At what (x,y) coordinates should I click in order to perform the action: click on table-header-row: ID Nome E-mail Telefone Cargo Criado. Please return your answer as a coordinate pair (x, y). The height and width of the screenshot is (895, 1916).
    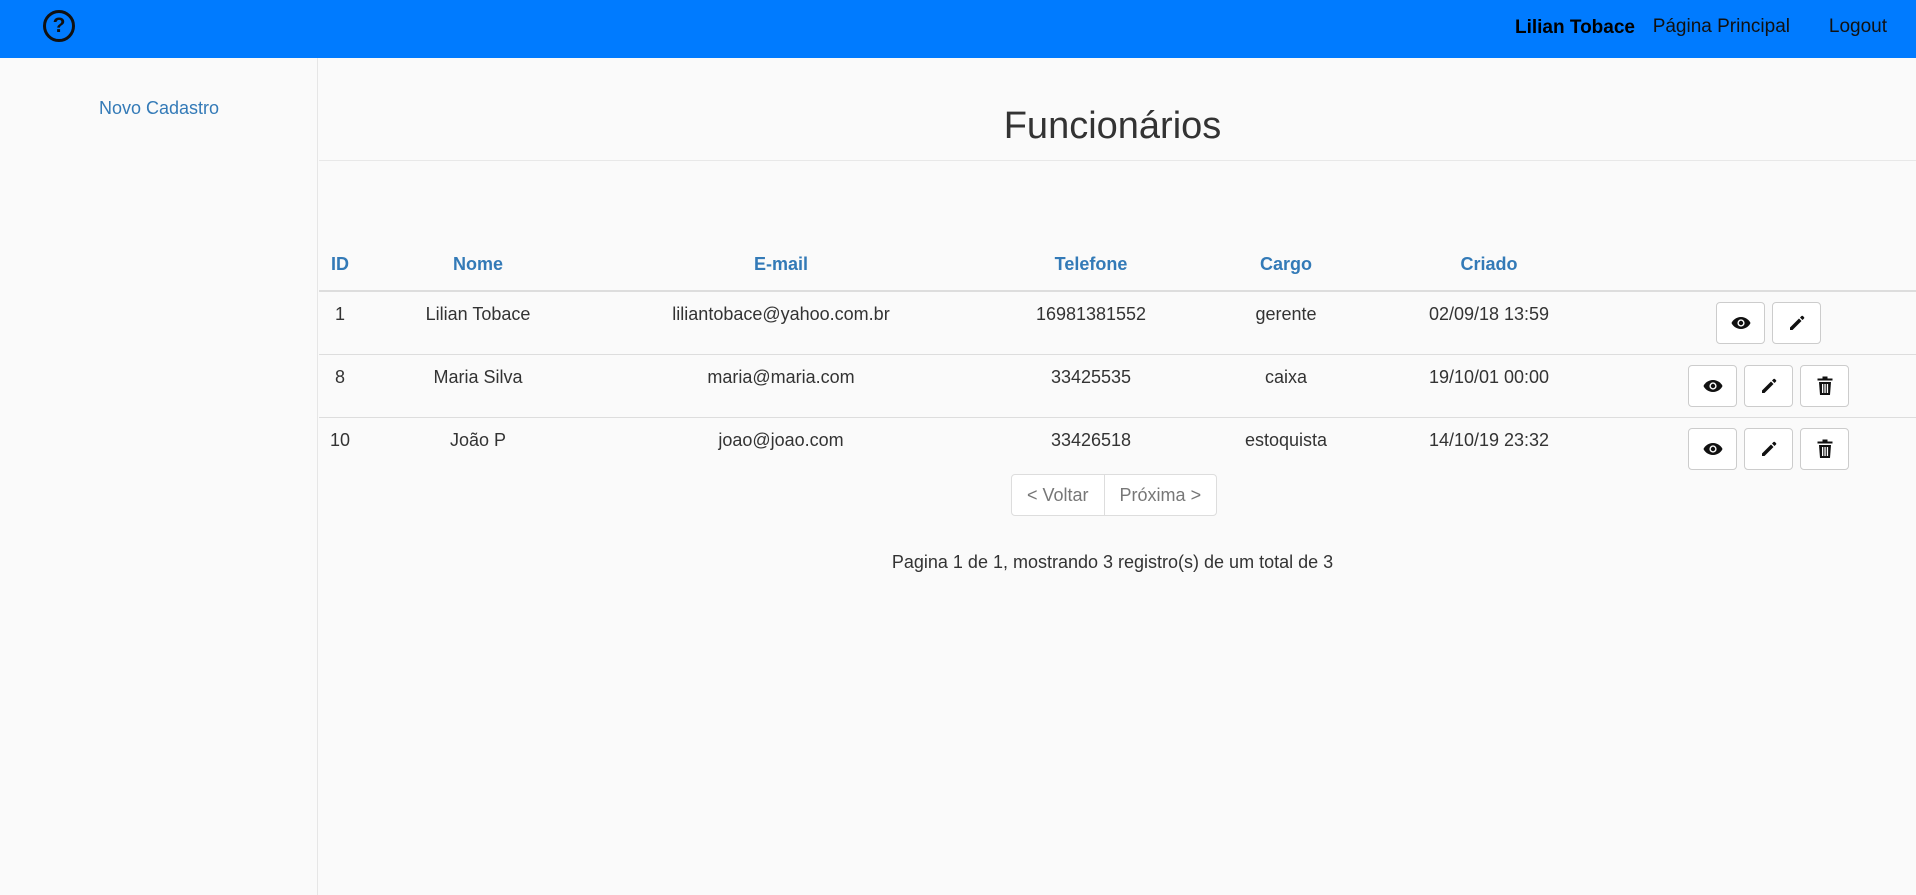
    Looking at the image, I should click on (1117, 265).